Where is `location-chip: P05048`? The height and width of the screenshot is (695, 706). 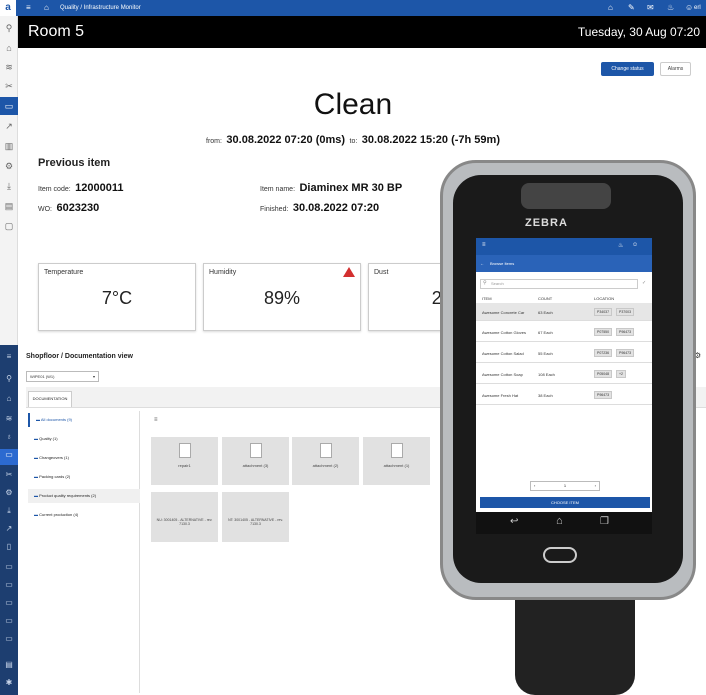 location-chip: P05048 is located at coordinates (603, 374).